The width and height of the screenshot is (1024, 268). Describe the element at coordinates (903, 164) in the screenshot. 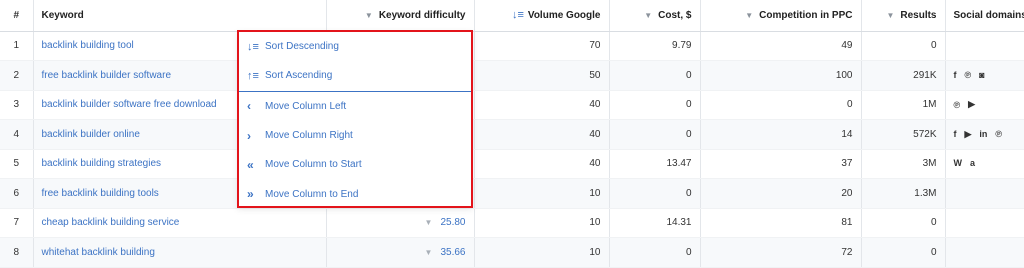

I see `results-cell: 3M` at that location.